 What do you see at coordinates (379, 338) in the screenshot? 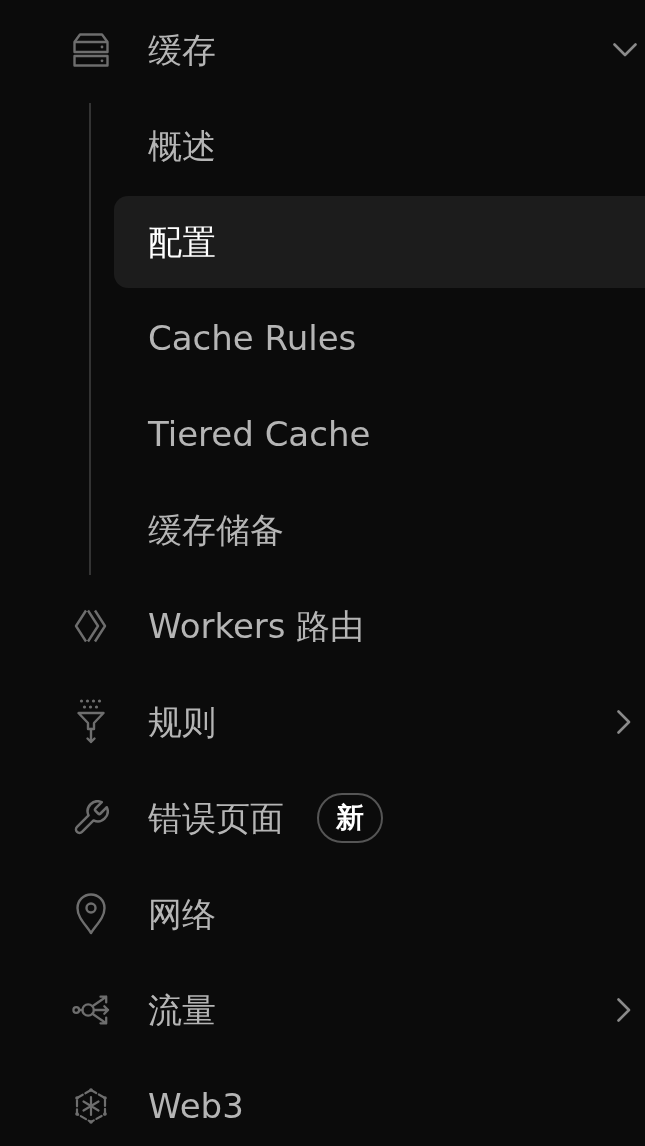
I see `nav-subitem: Cache Rules` at bounding box center [379, 338].